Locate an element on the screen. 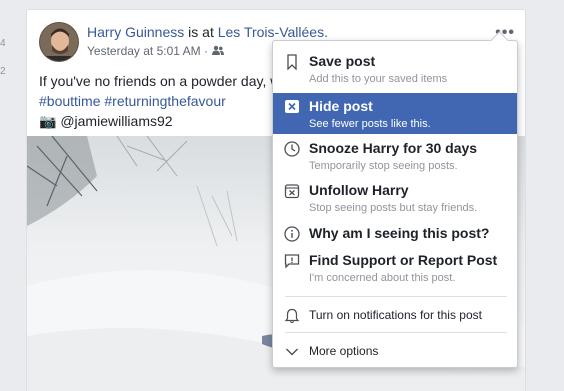 The width and height of the screenshot is (564, 391). place-link: Les Trois-Vallées. is located at coordinates (273, 32).